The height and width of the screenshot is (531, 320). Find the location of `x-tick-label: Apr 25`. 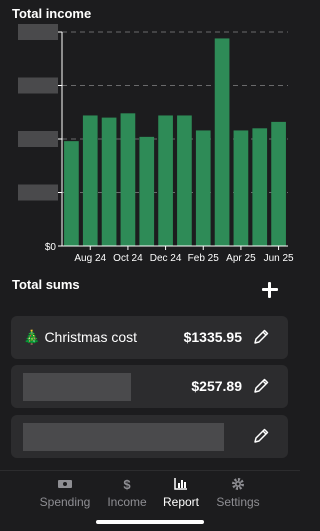

x-tick-label: Apr 25 is located at coordinates (241, 258).